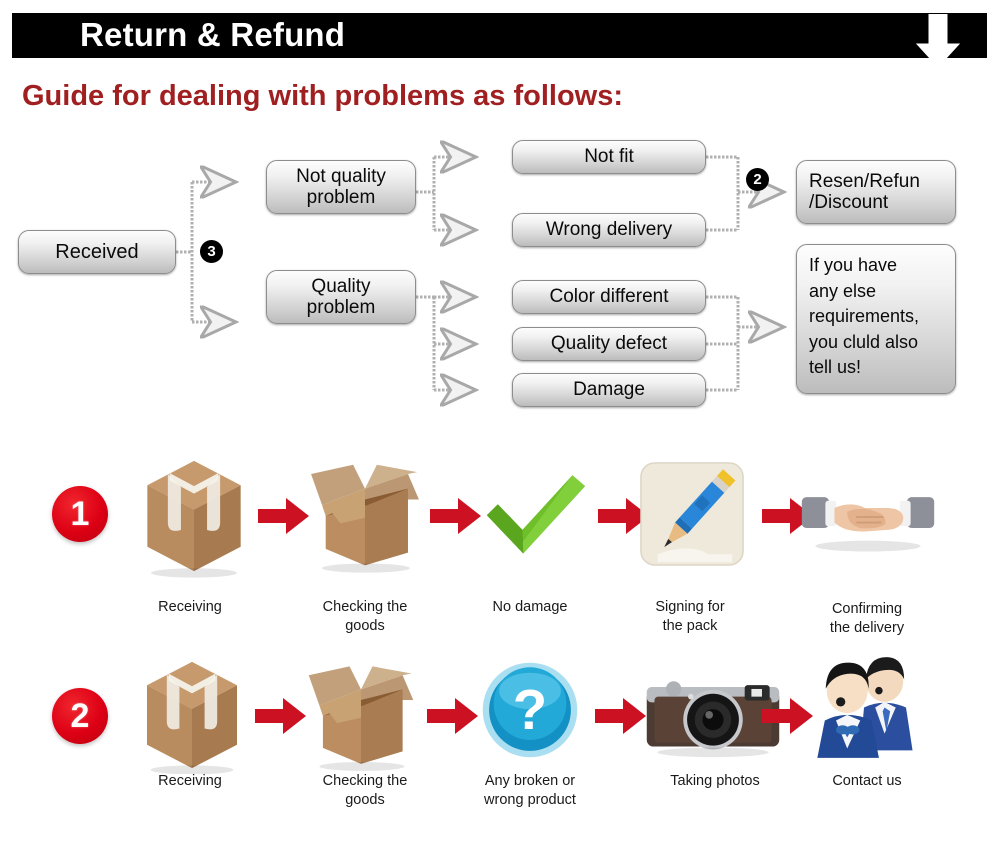  What do you see at coordinates (690, 625) in the screenshot?
I see `caption-line: the pack` at bounding box center [690, 625].